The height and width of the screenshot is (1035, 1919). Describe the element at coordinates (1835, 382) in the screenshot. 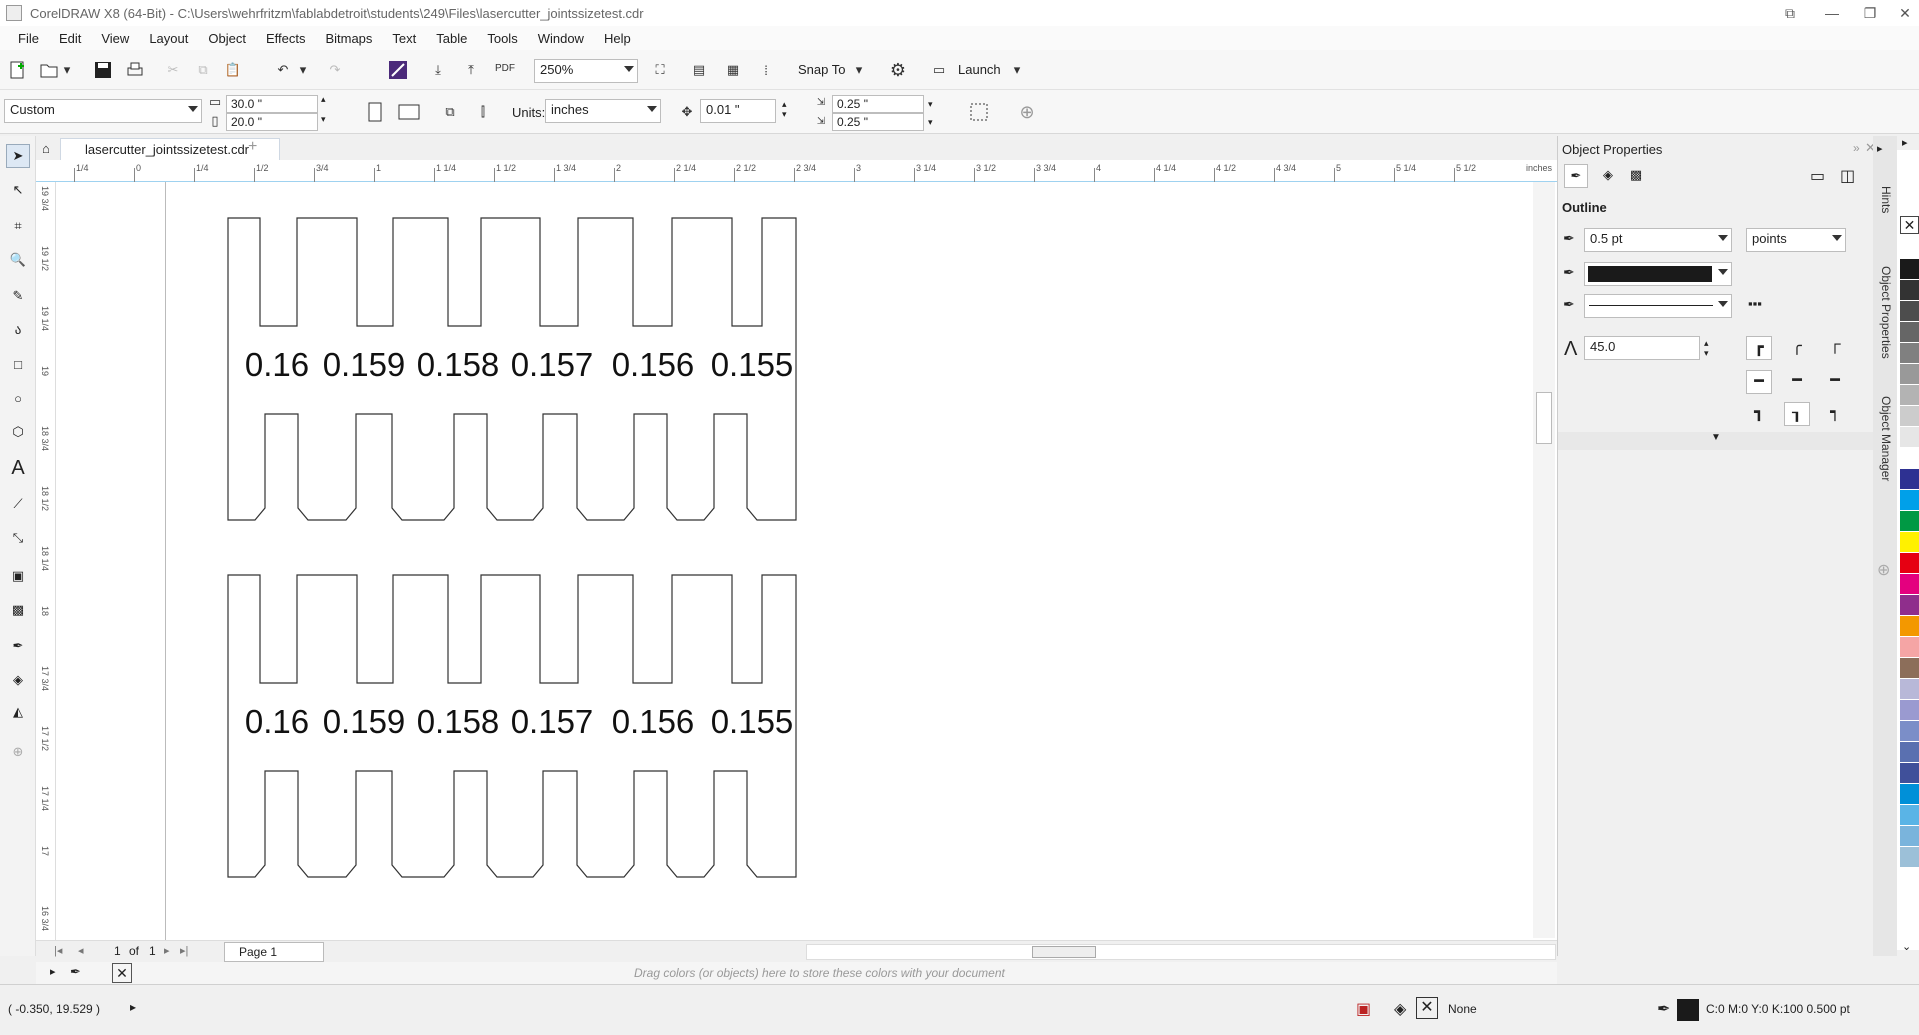

I see `square-cap-icon: ━` at that location.